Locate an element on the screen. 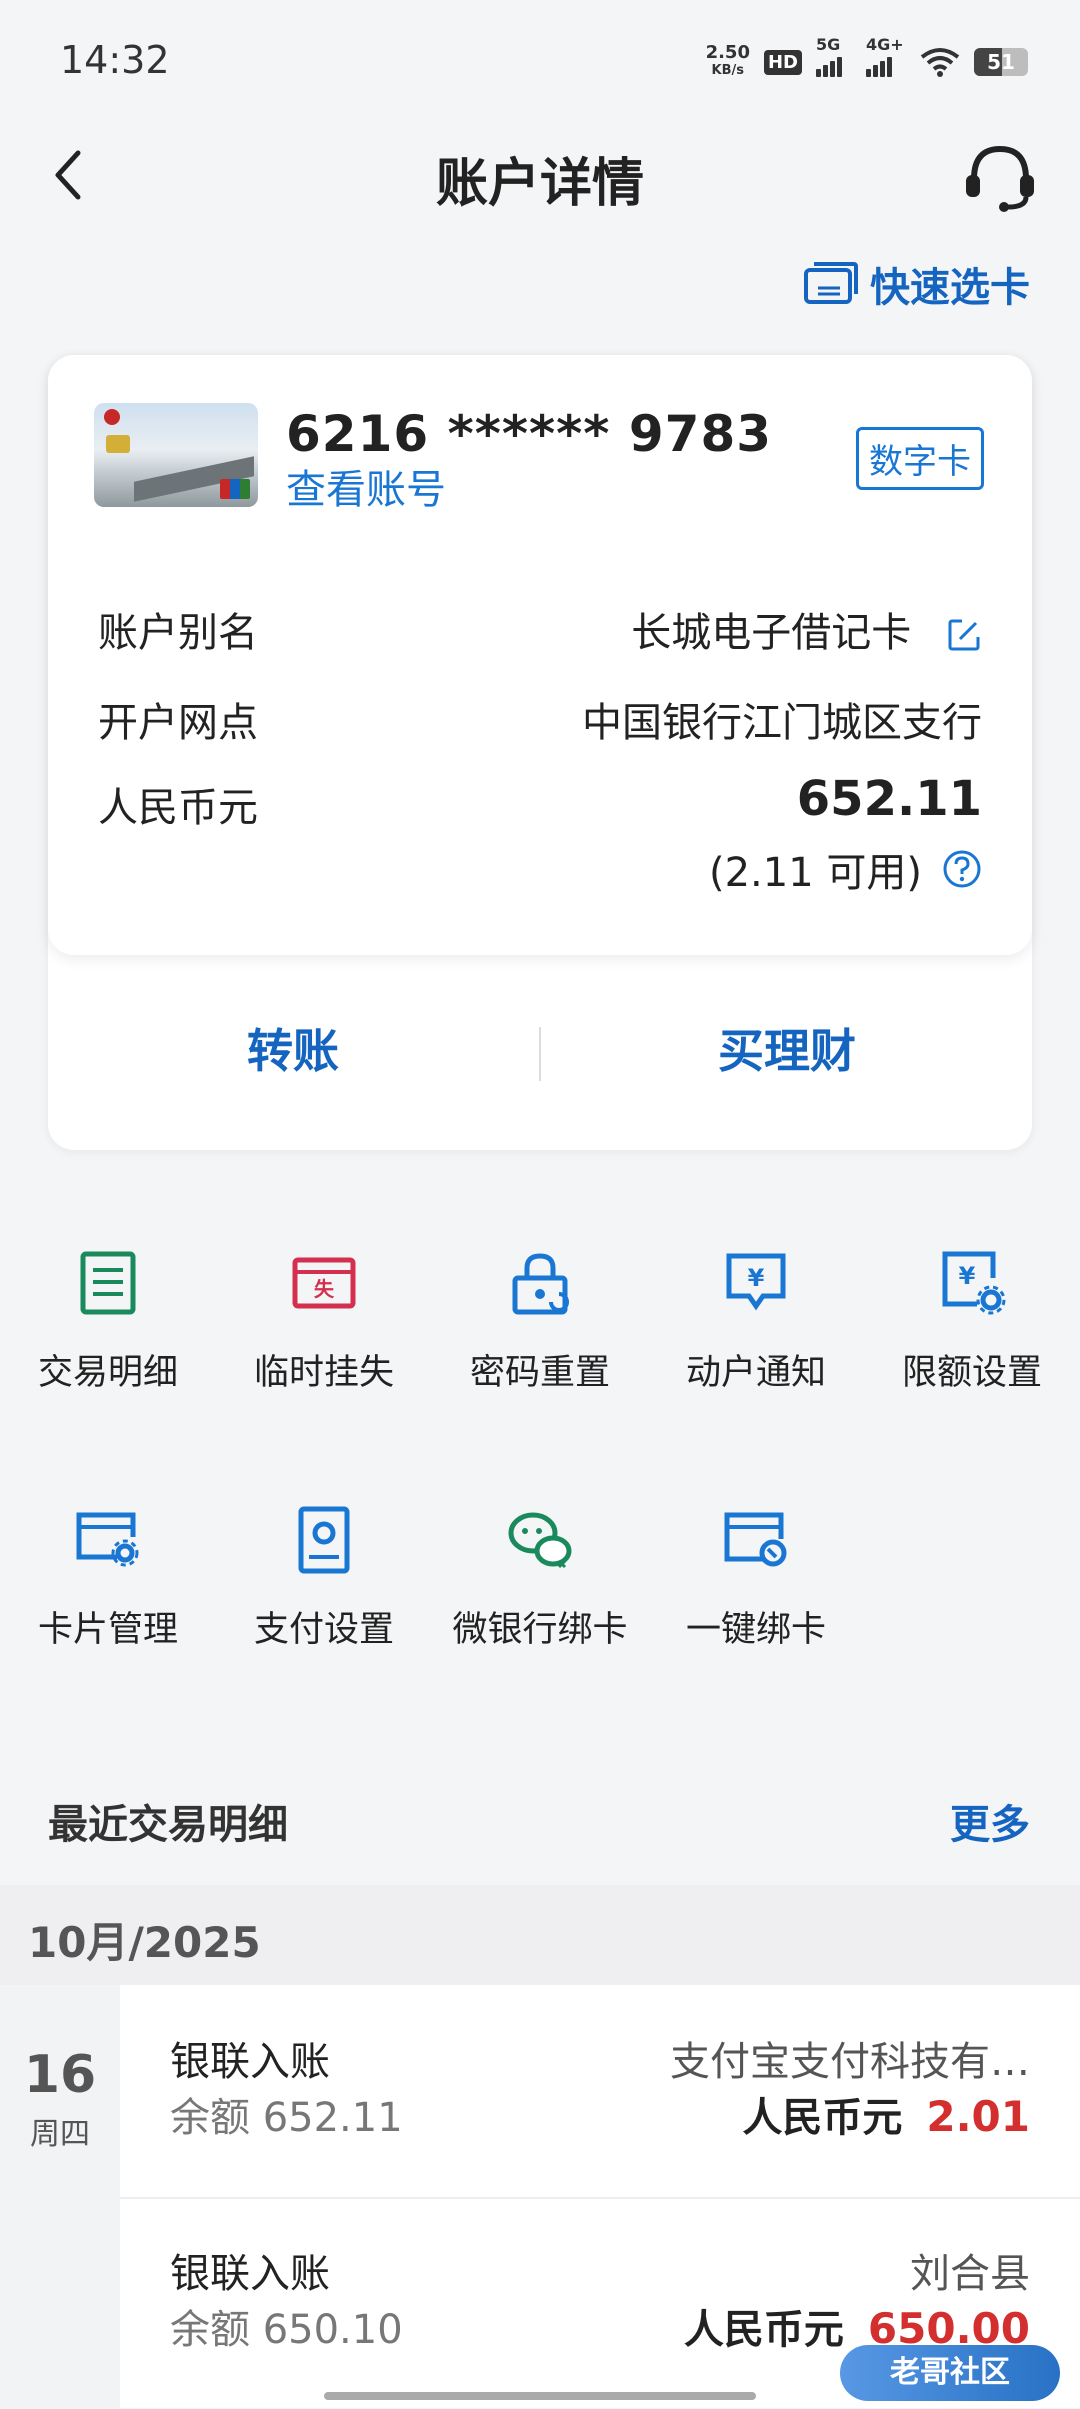 This screenshot has height=2409, width=1080. signal-5g-icon: 5G is located at coordinates (834, 56).